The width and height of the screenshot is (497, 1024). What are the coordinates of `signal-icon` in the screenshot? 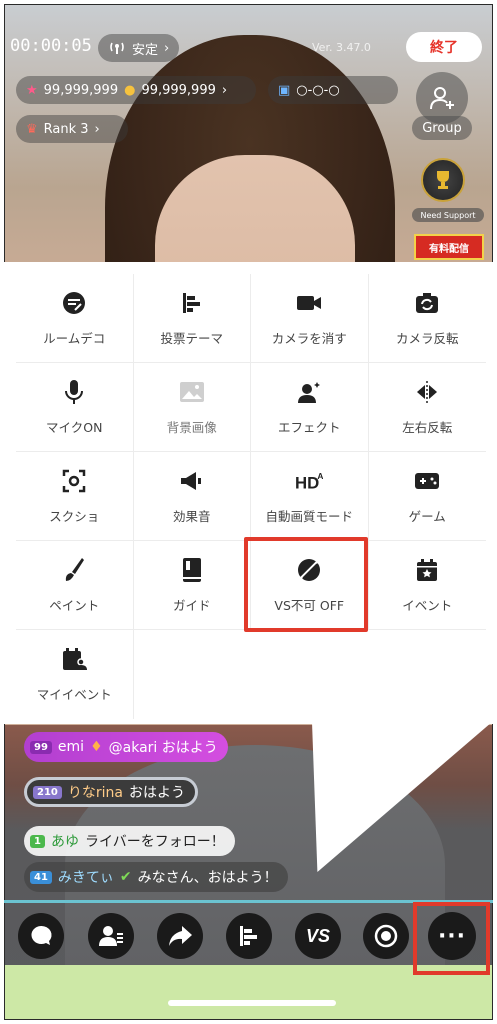 It's located at (117, 48).